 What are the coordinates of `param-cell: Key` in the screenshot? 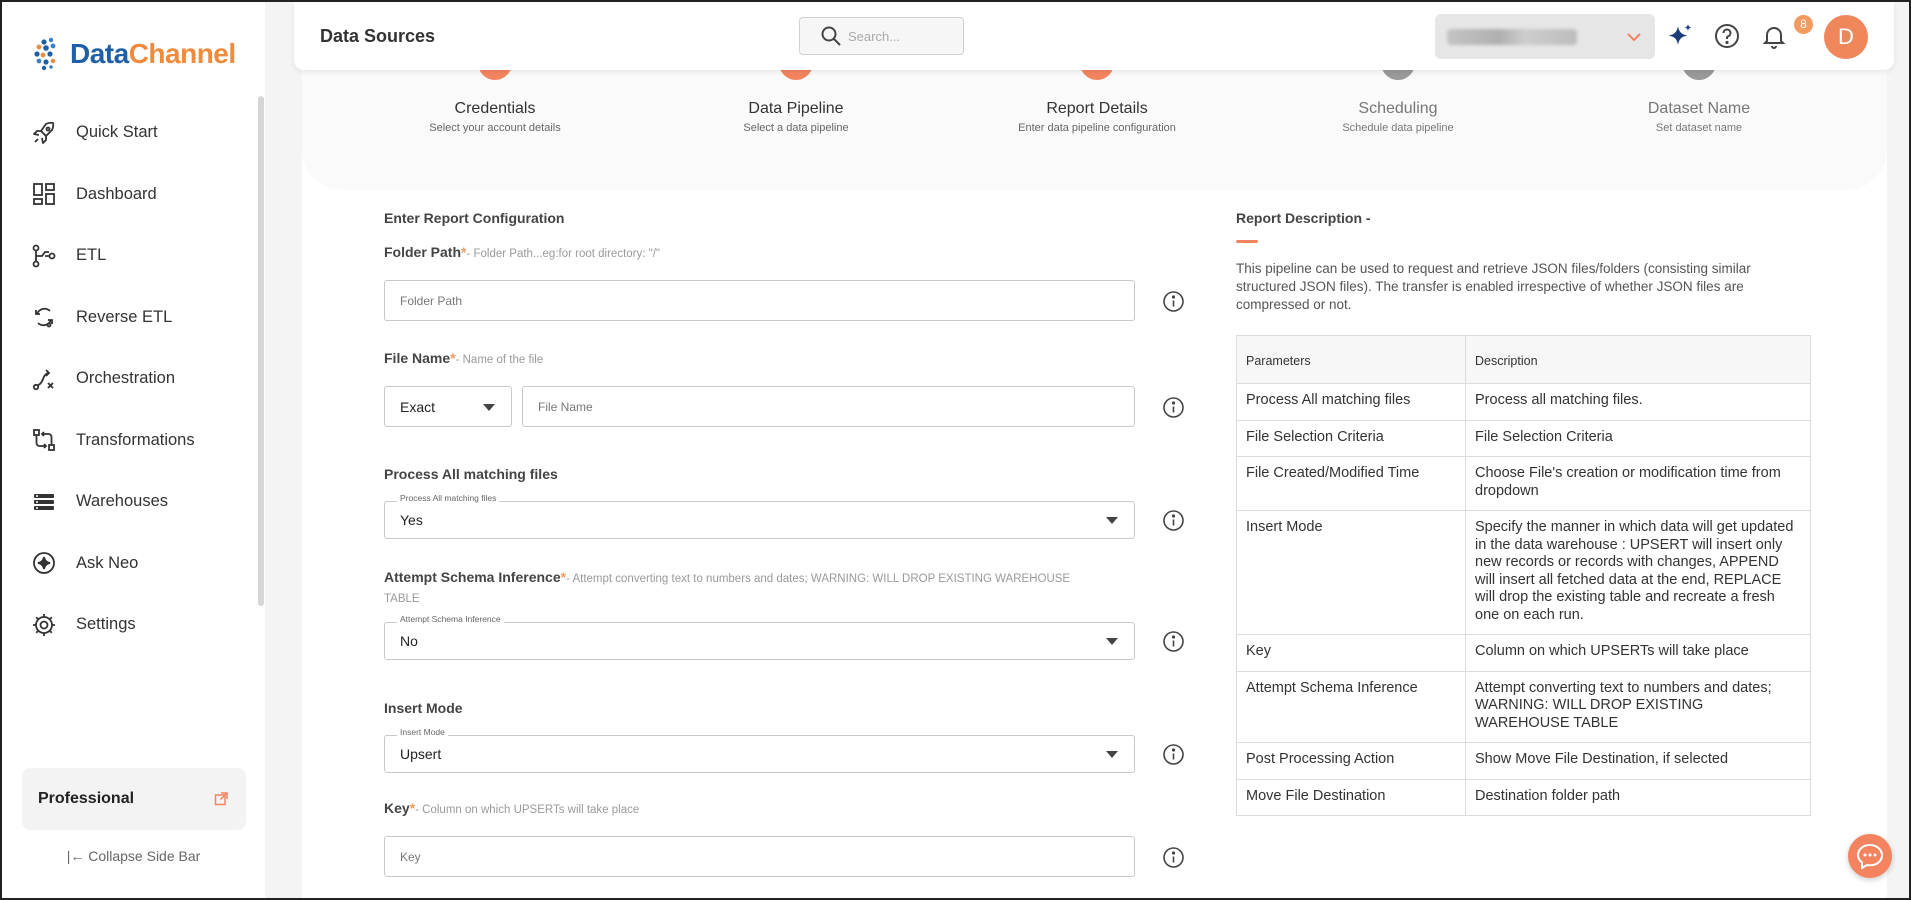 It's located at (1351, 653).